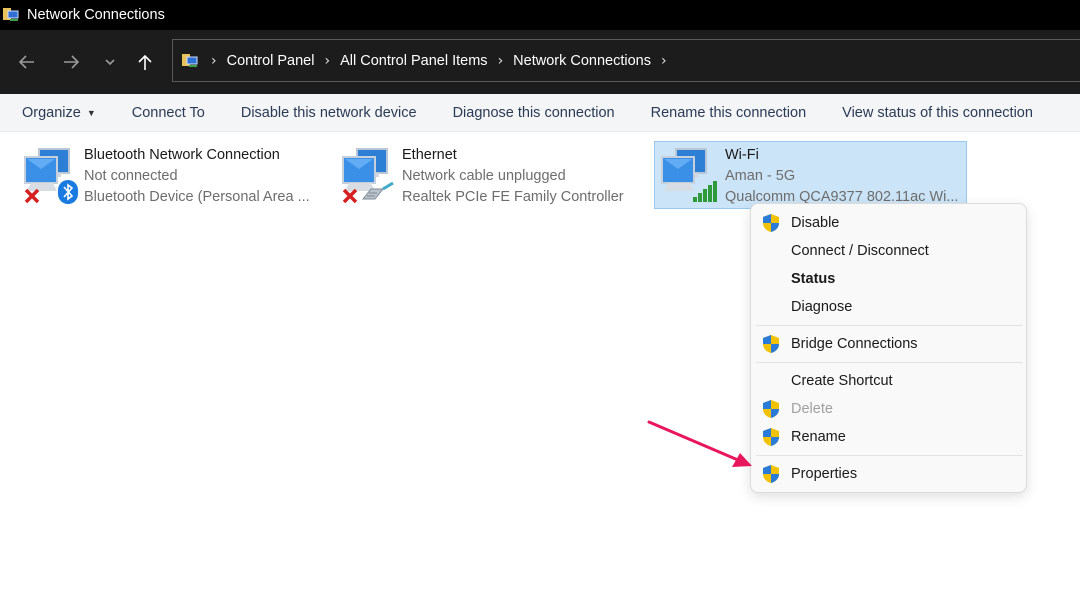  What do you see at coordinates (271, 61) in the screenshot?
I see `breadcrumb-control-panel: Control Panel` at bounding box center [271, 61].